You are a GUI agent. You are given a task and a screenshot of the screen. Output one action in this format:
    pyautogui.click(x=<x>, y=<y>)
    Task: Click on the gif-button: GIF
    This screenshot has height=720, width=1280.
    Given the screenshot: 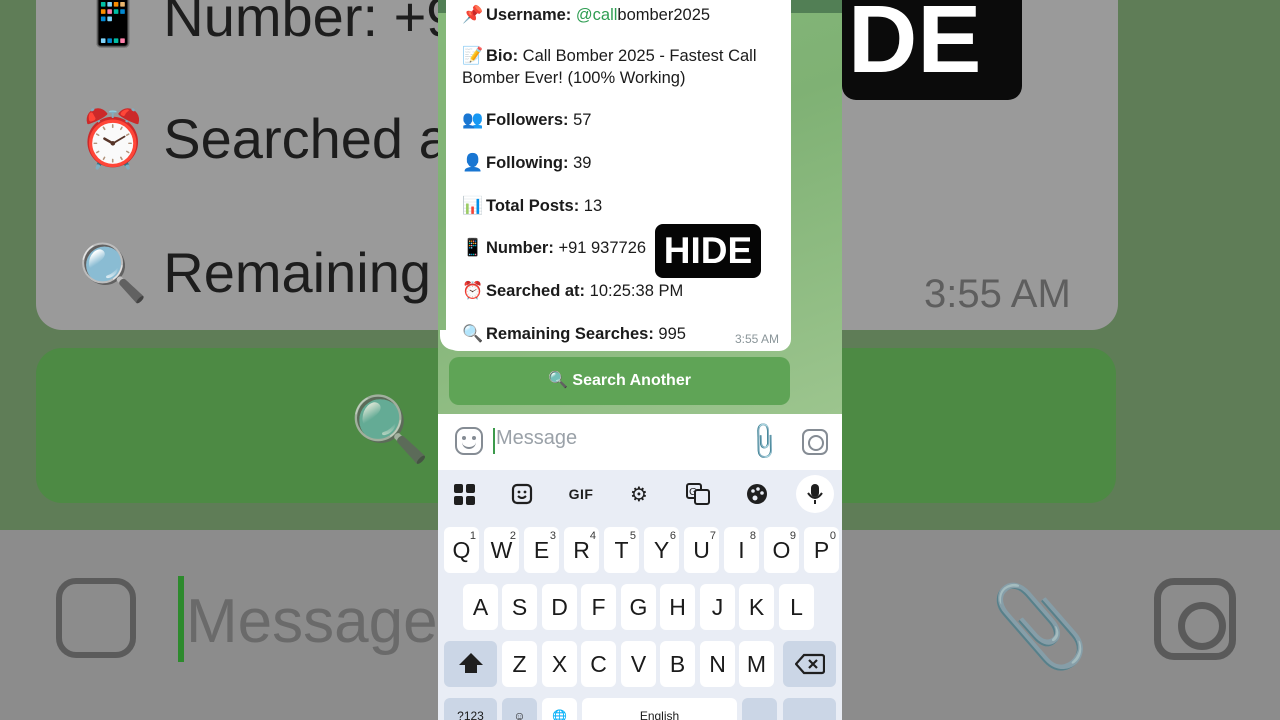 What is the action you would take?
    pyautogui.click(x=581, y=494)
    